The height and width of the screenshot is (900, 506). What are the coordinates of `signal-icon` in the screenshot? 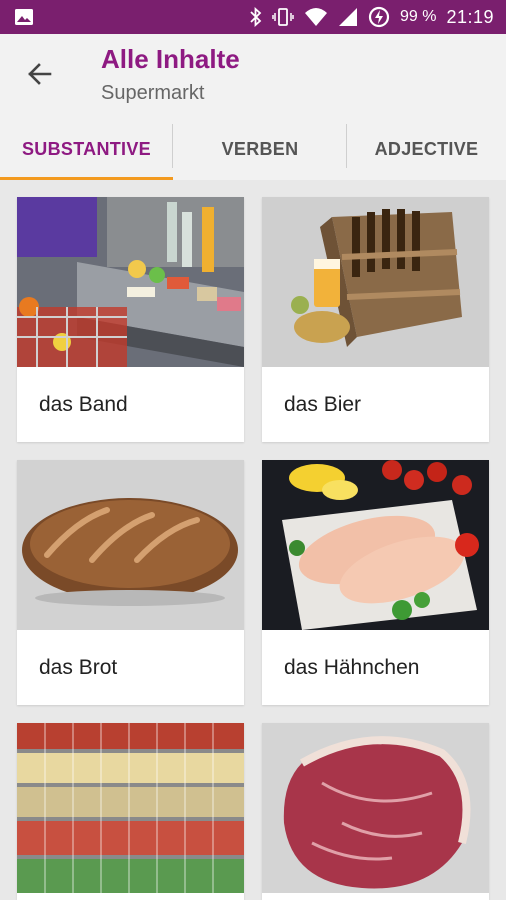 It's located at (347, 17).